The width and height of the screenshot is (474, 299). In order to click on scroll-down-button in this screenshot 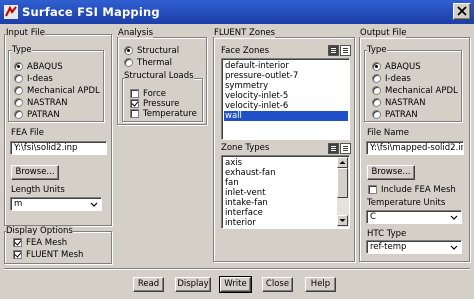, I will do `click(342, 220)`.